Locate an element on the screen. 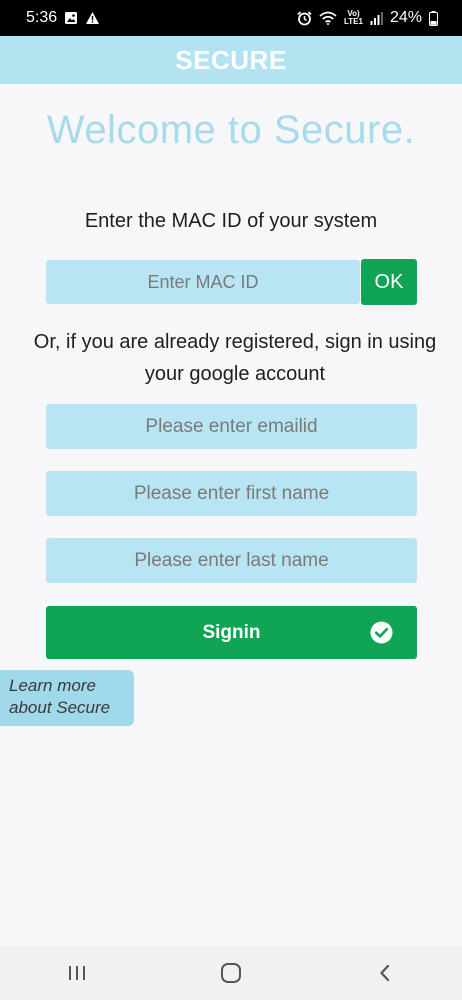 The image size is (462, 1000). check-circle-icon is located at coordinates (381, 632).